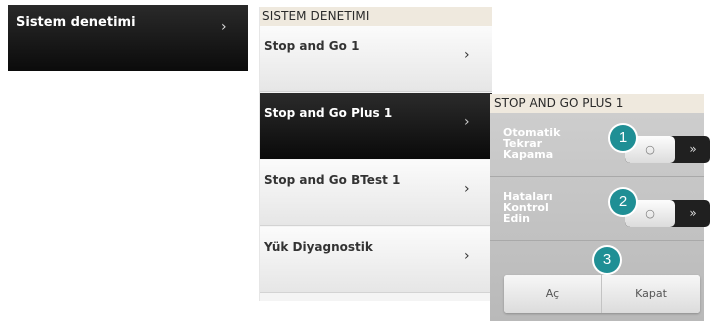 Image resolution: width=723 pixels, height=322 pixels. I want to click on check-errors-toggle: ○ », so click(667, 213).